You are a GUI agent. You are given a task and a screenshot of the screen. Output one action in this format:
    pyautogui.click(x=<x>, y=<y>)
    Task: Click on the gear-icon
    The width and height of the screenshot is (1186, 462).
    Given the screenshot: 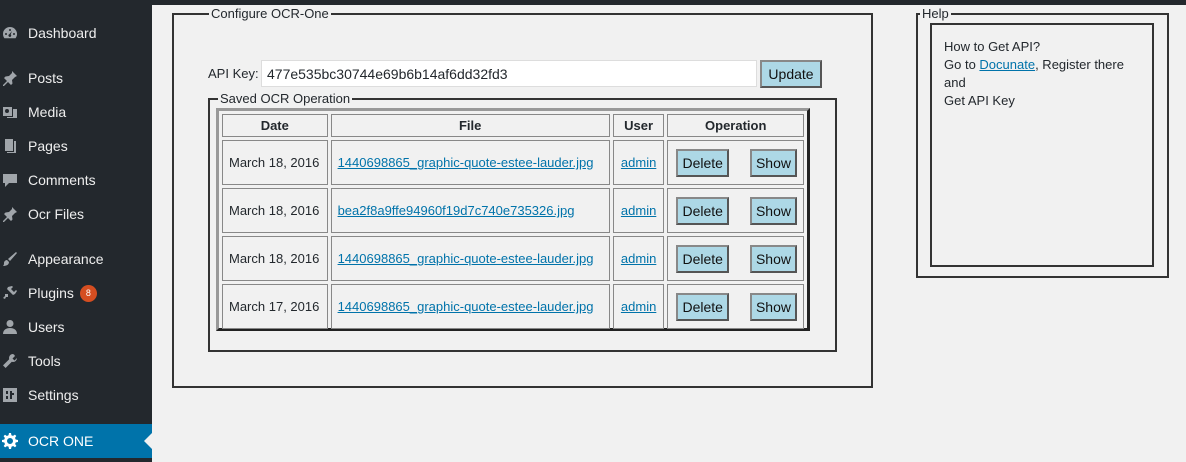 What is the action you would take?
    pyautogui.click(x=10, y=441)
    